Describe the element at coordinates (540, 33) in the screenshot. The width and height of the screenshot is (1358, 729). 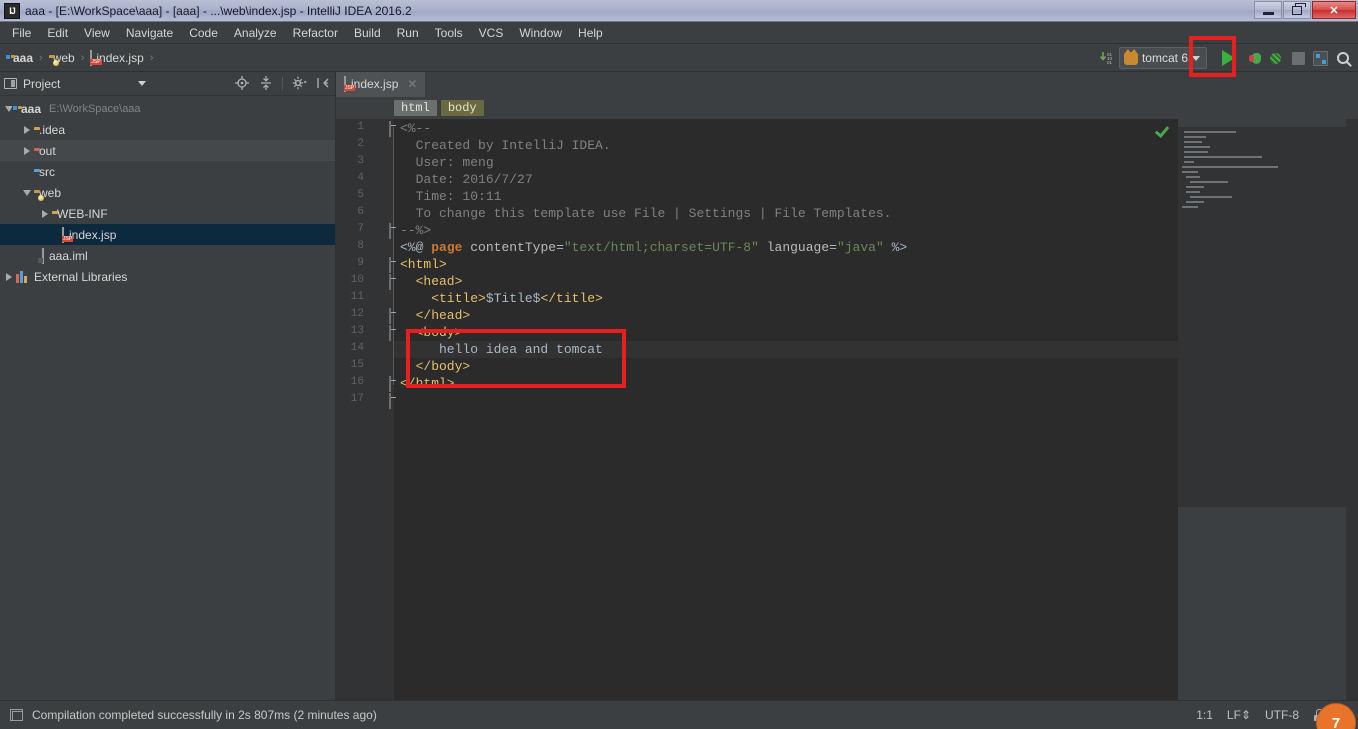
I see `menu-item-window: Window` at that location.